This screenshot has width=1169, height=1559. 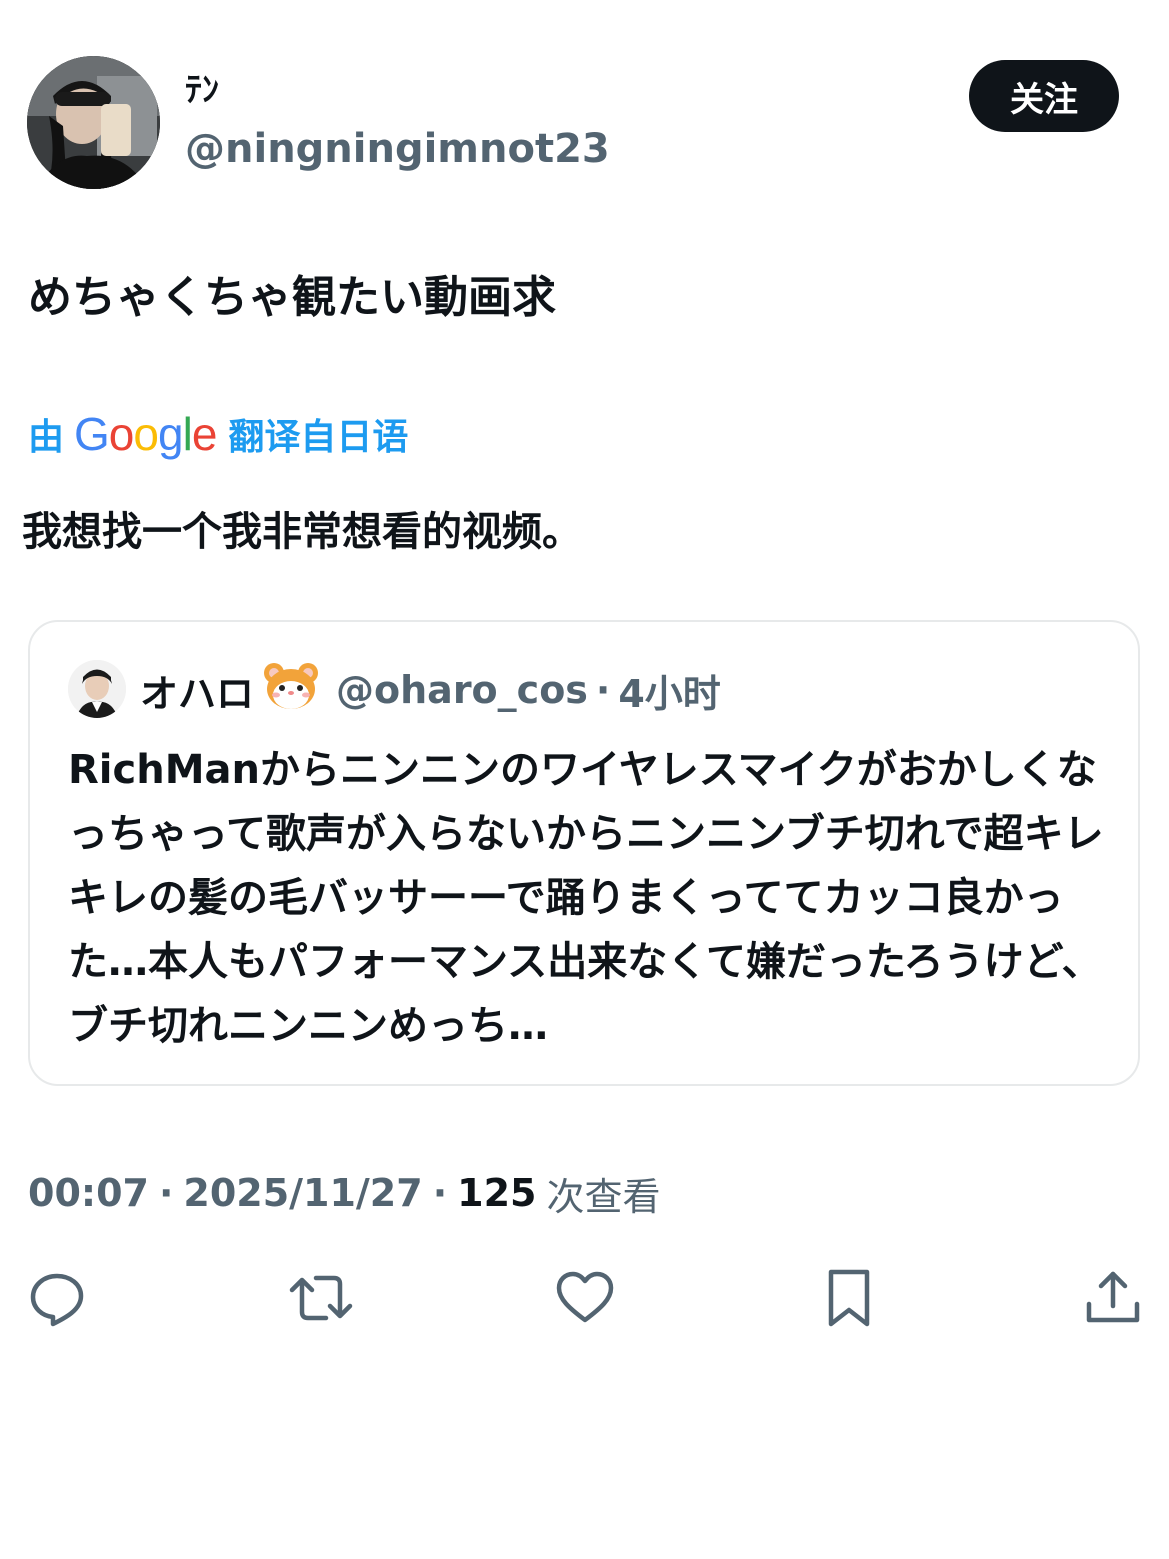 I want to click on tweet-text: めちゃくちゃ観たい動画求, so click(x=292, y=297).